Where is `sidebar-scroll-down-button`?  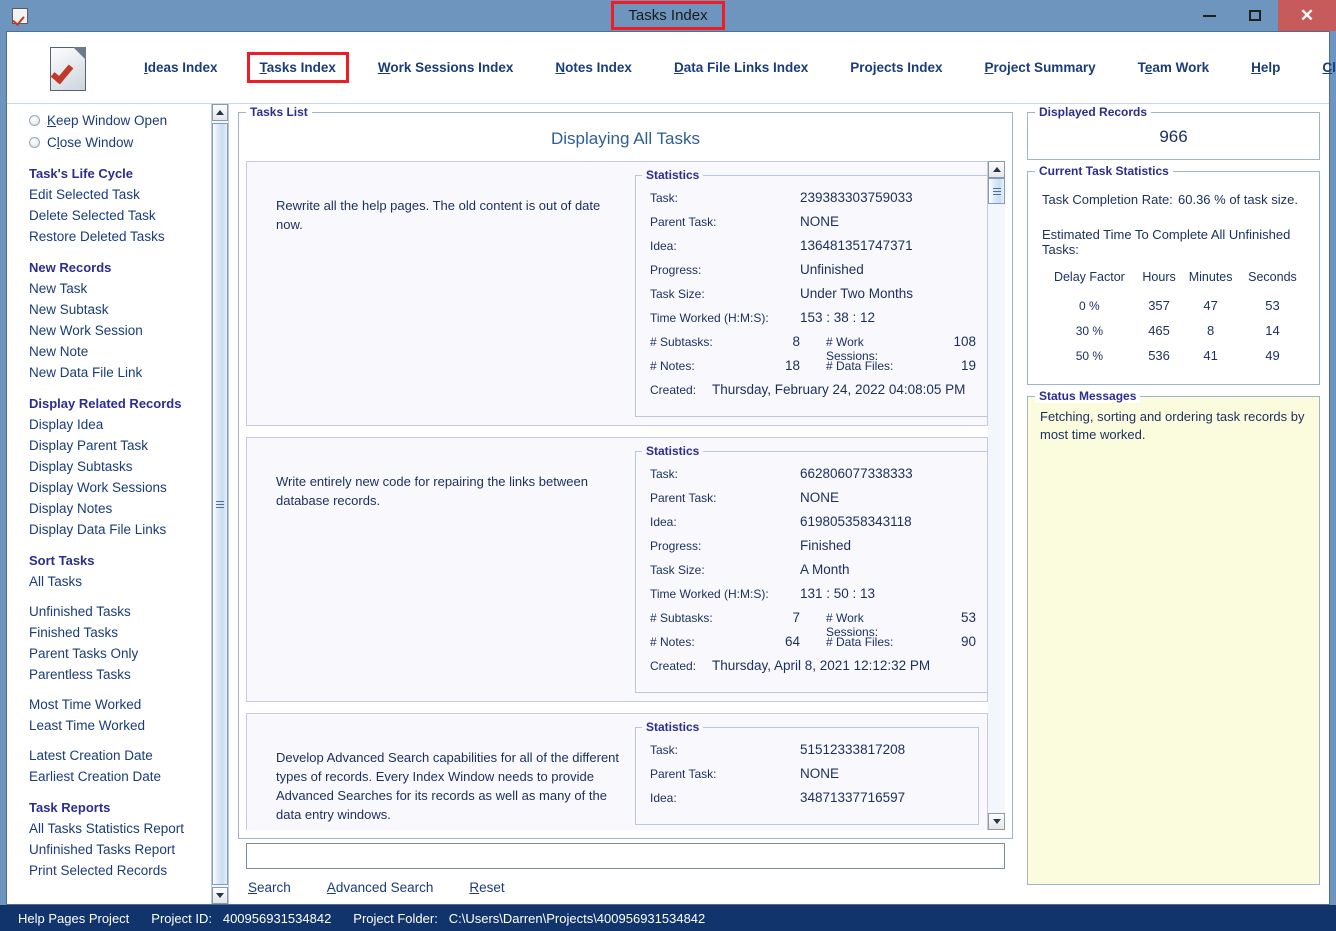
sidebar-scroll-down-button is located at coordinates (220, 895).